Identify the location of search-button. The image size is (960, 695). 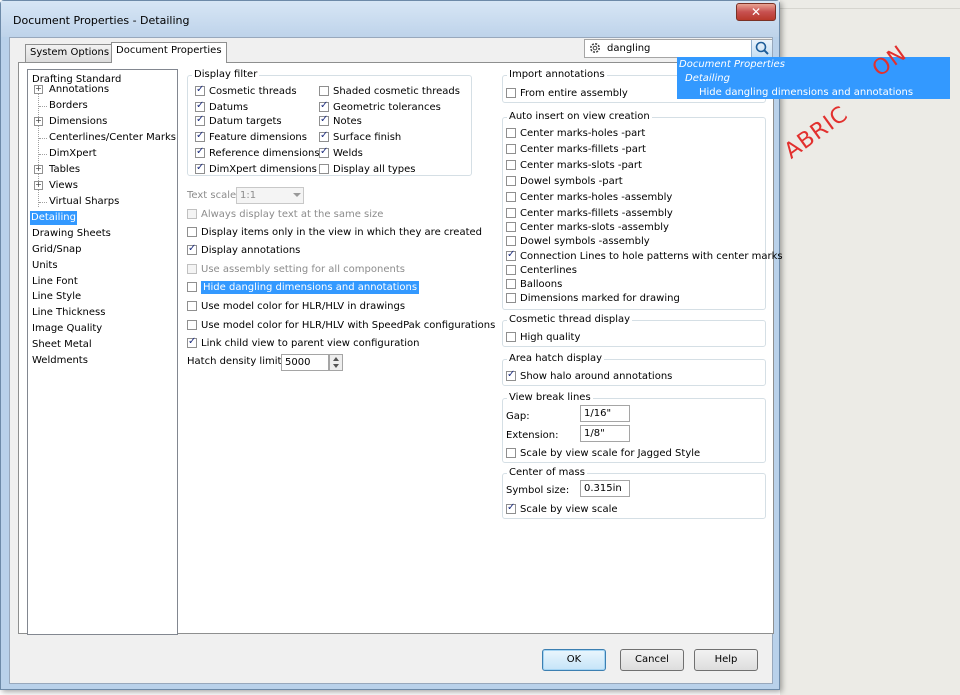
(761, 48).